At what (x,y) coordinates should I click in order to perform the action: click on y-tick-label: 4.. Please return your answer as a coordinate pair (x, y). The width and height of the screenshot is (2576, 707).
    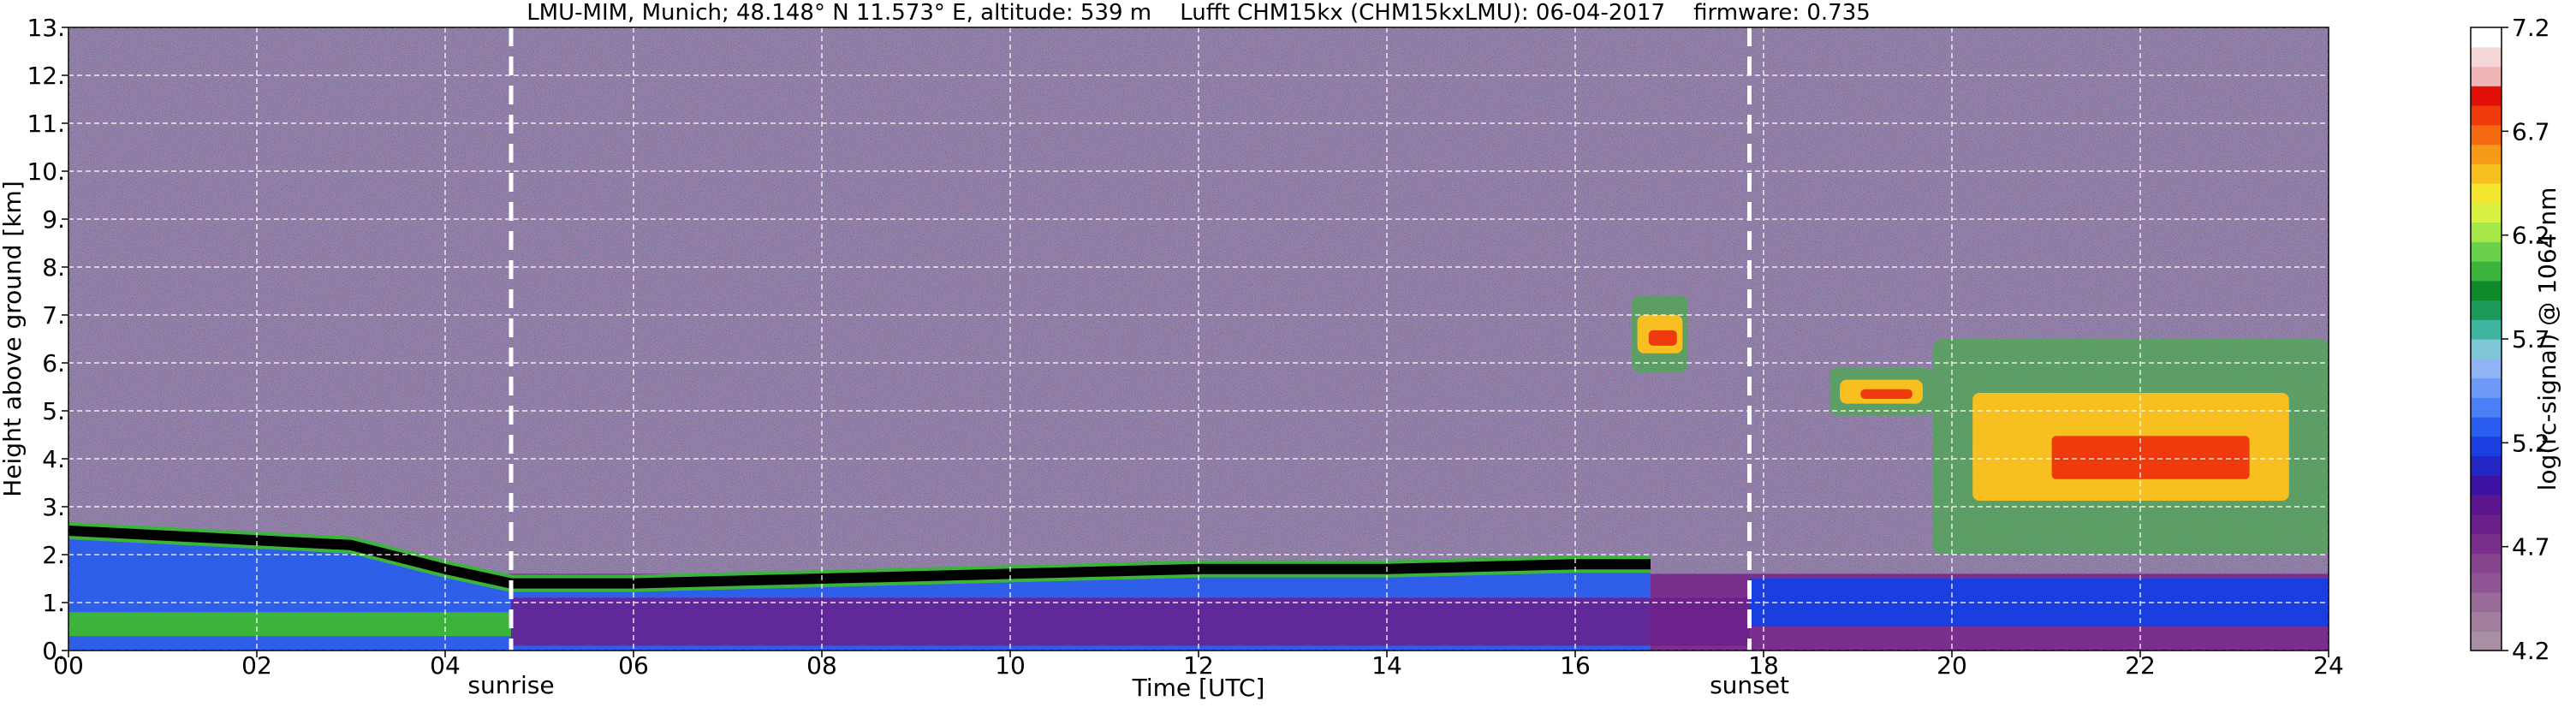
    Looking at the image, I should click on (54, 459).